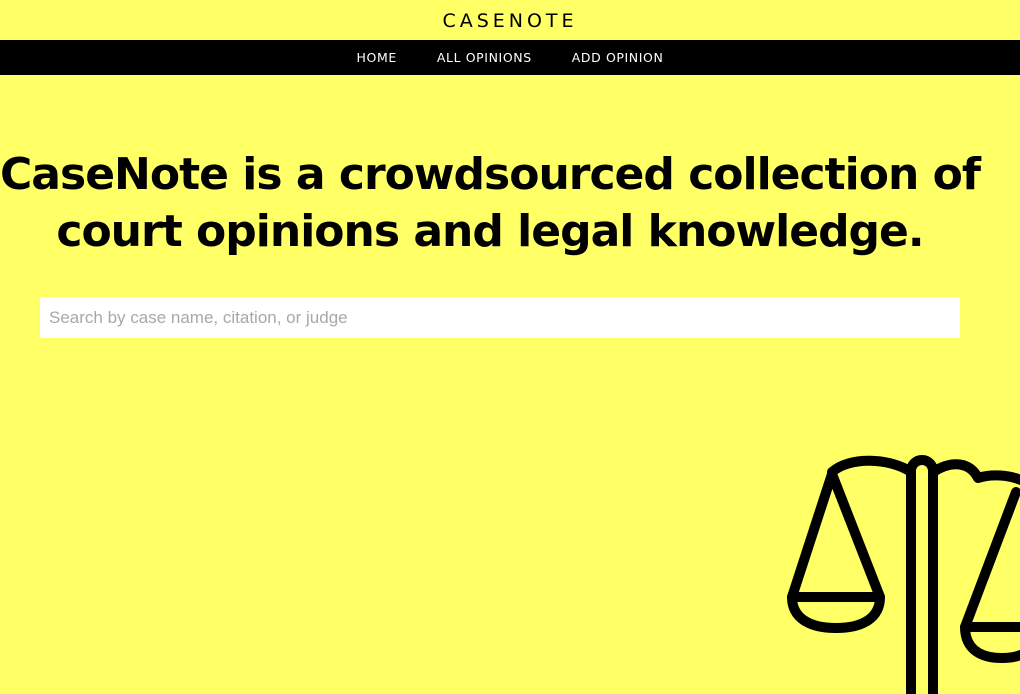  I want to click on brand-logo-link: CASENOTE, so click(509, 20).